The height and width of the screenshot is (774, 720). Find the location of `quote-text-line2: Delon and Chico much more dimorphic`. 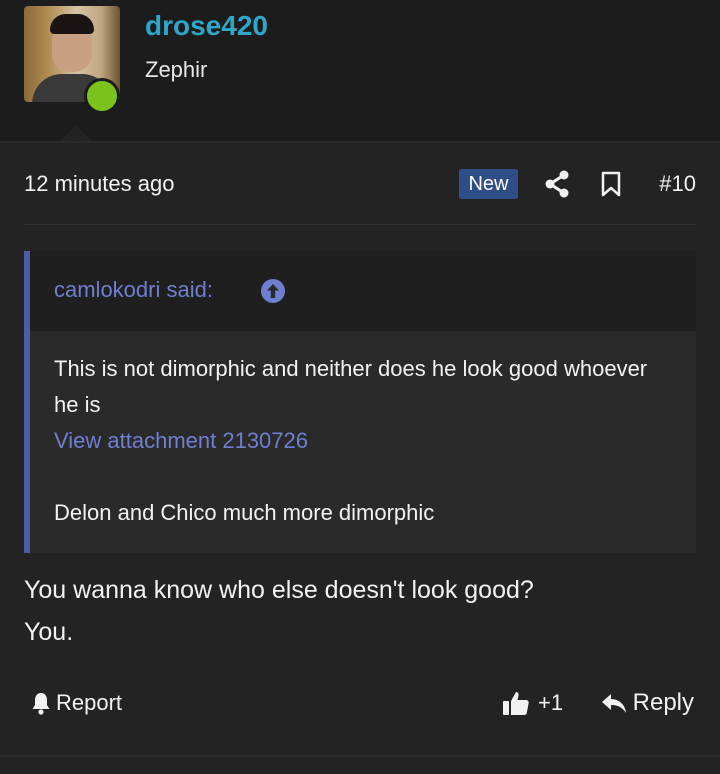

quote-text-line2: Delon and Chico much more dimorphic is located at coordinates (244, 512).